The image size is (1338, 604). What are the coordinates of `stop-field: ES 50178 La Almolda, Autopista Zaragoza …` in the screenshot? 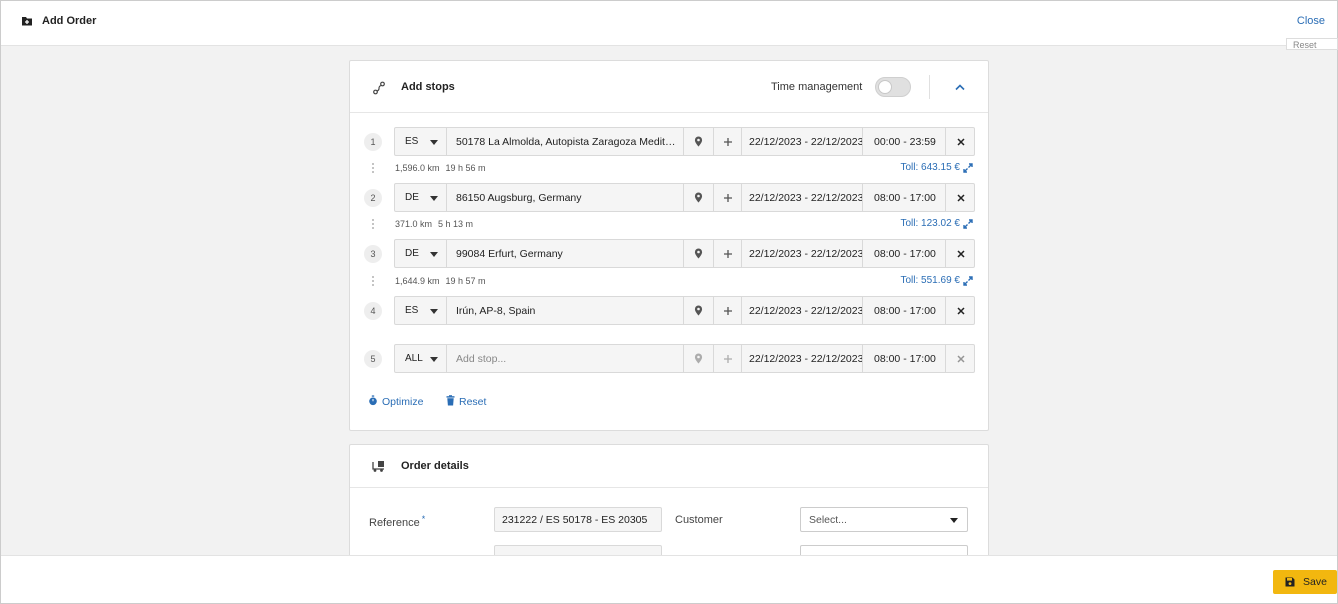 It's located at (684, 141).